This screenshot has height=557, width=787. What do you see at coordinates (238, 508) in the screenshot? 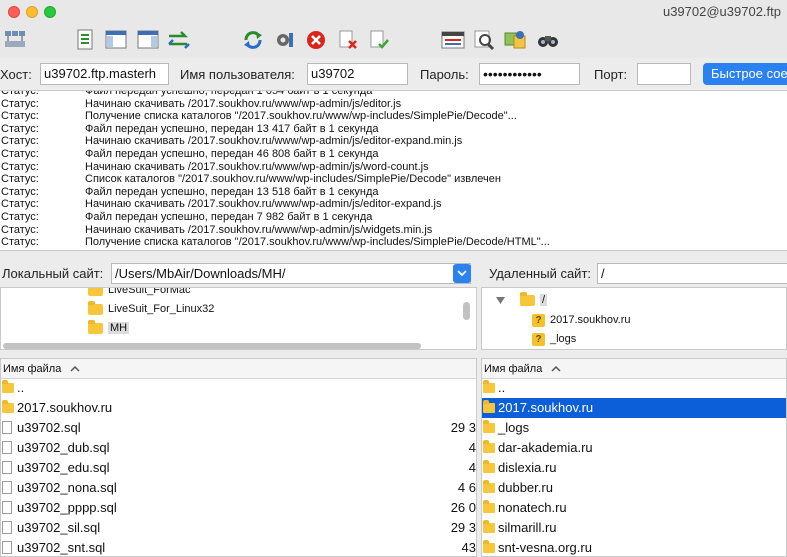
I see `file-row: u39702_pppp.sql 26 0` at bounding box center [238, 508].